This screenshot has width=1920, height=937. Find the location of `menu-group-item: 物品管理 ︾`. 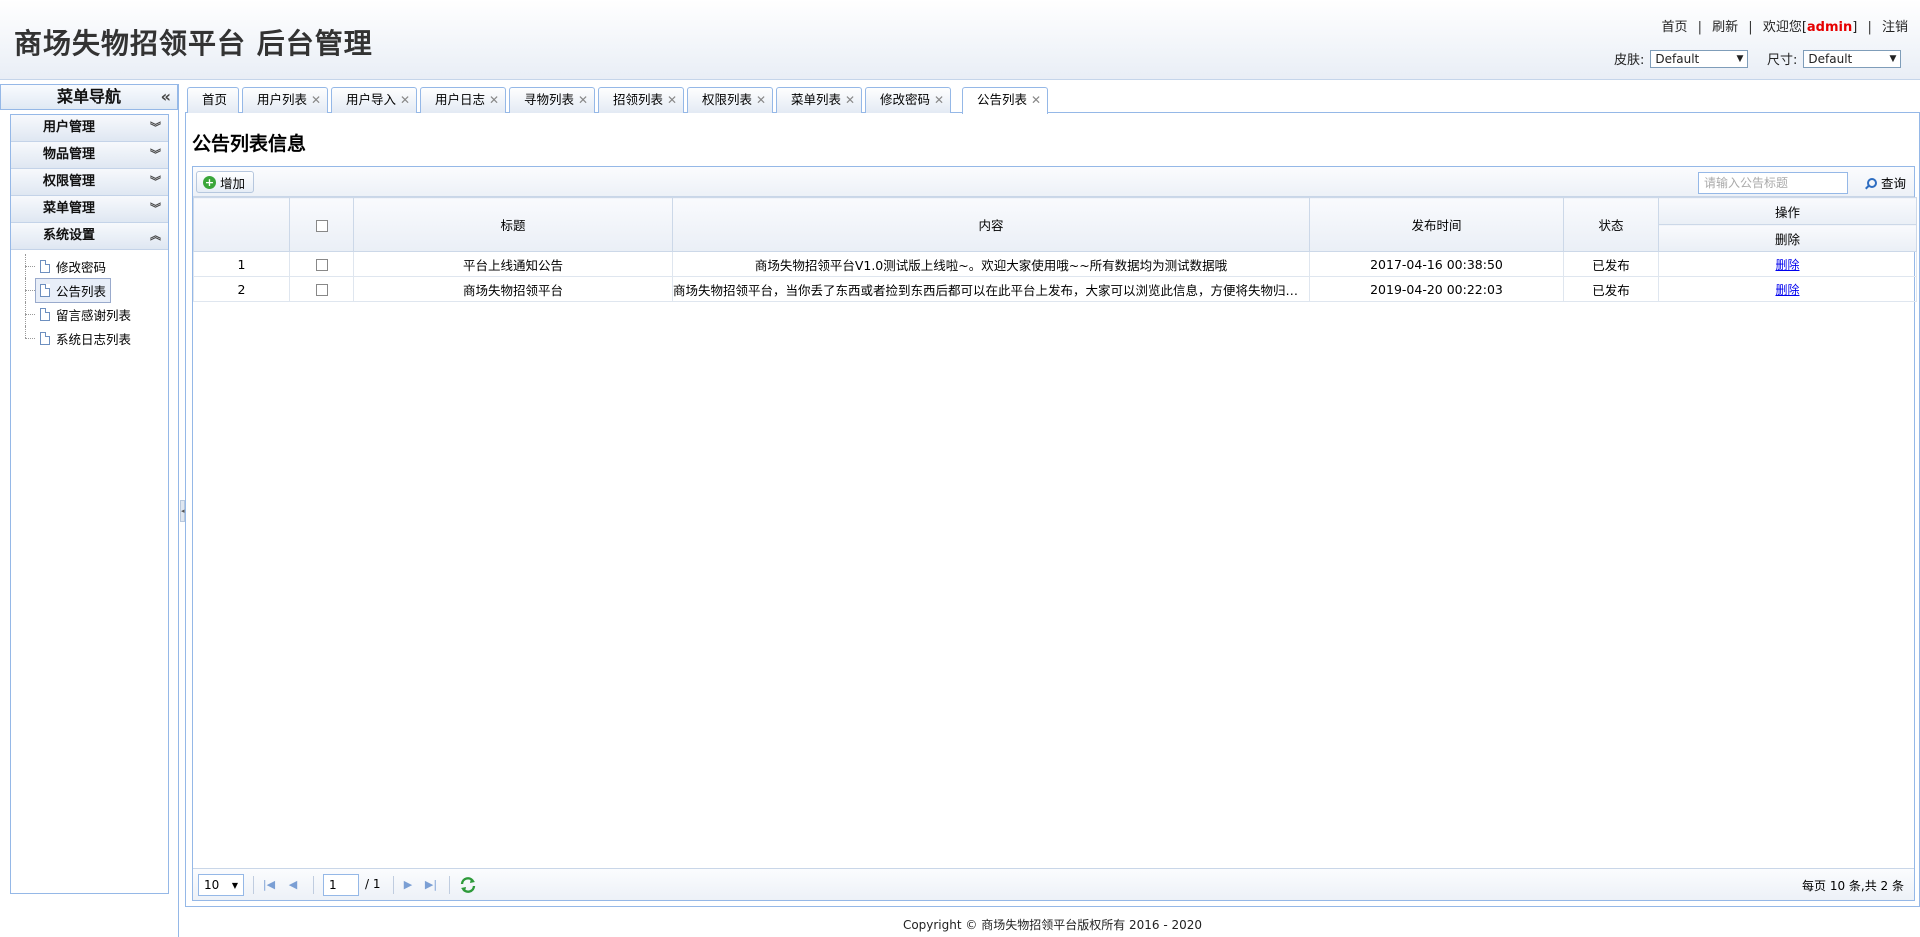

menu-group-item: 物品管理 ︾ is located at coordinates (89, 155).